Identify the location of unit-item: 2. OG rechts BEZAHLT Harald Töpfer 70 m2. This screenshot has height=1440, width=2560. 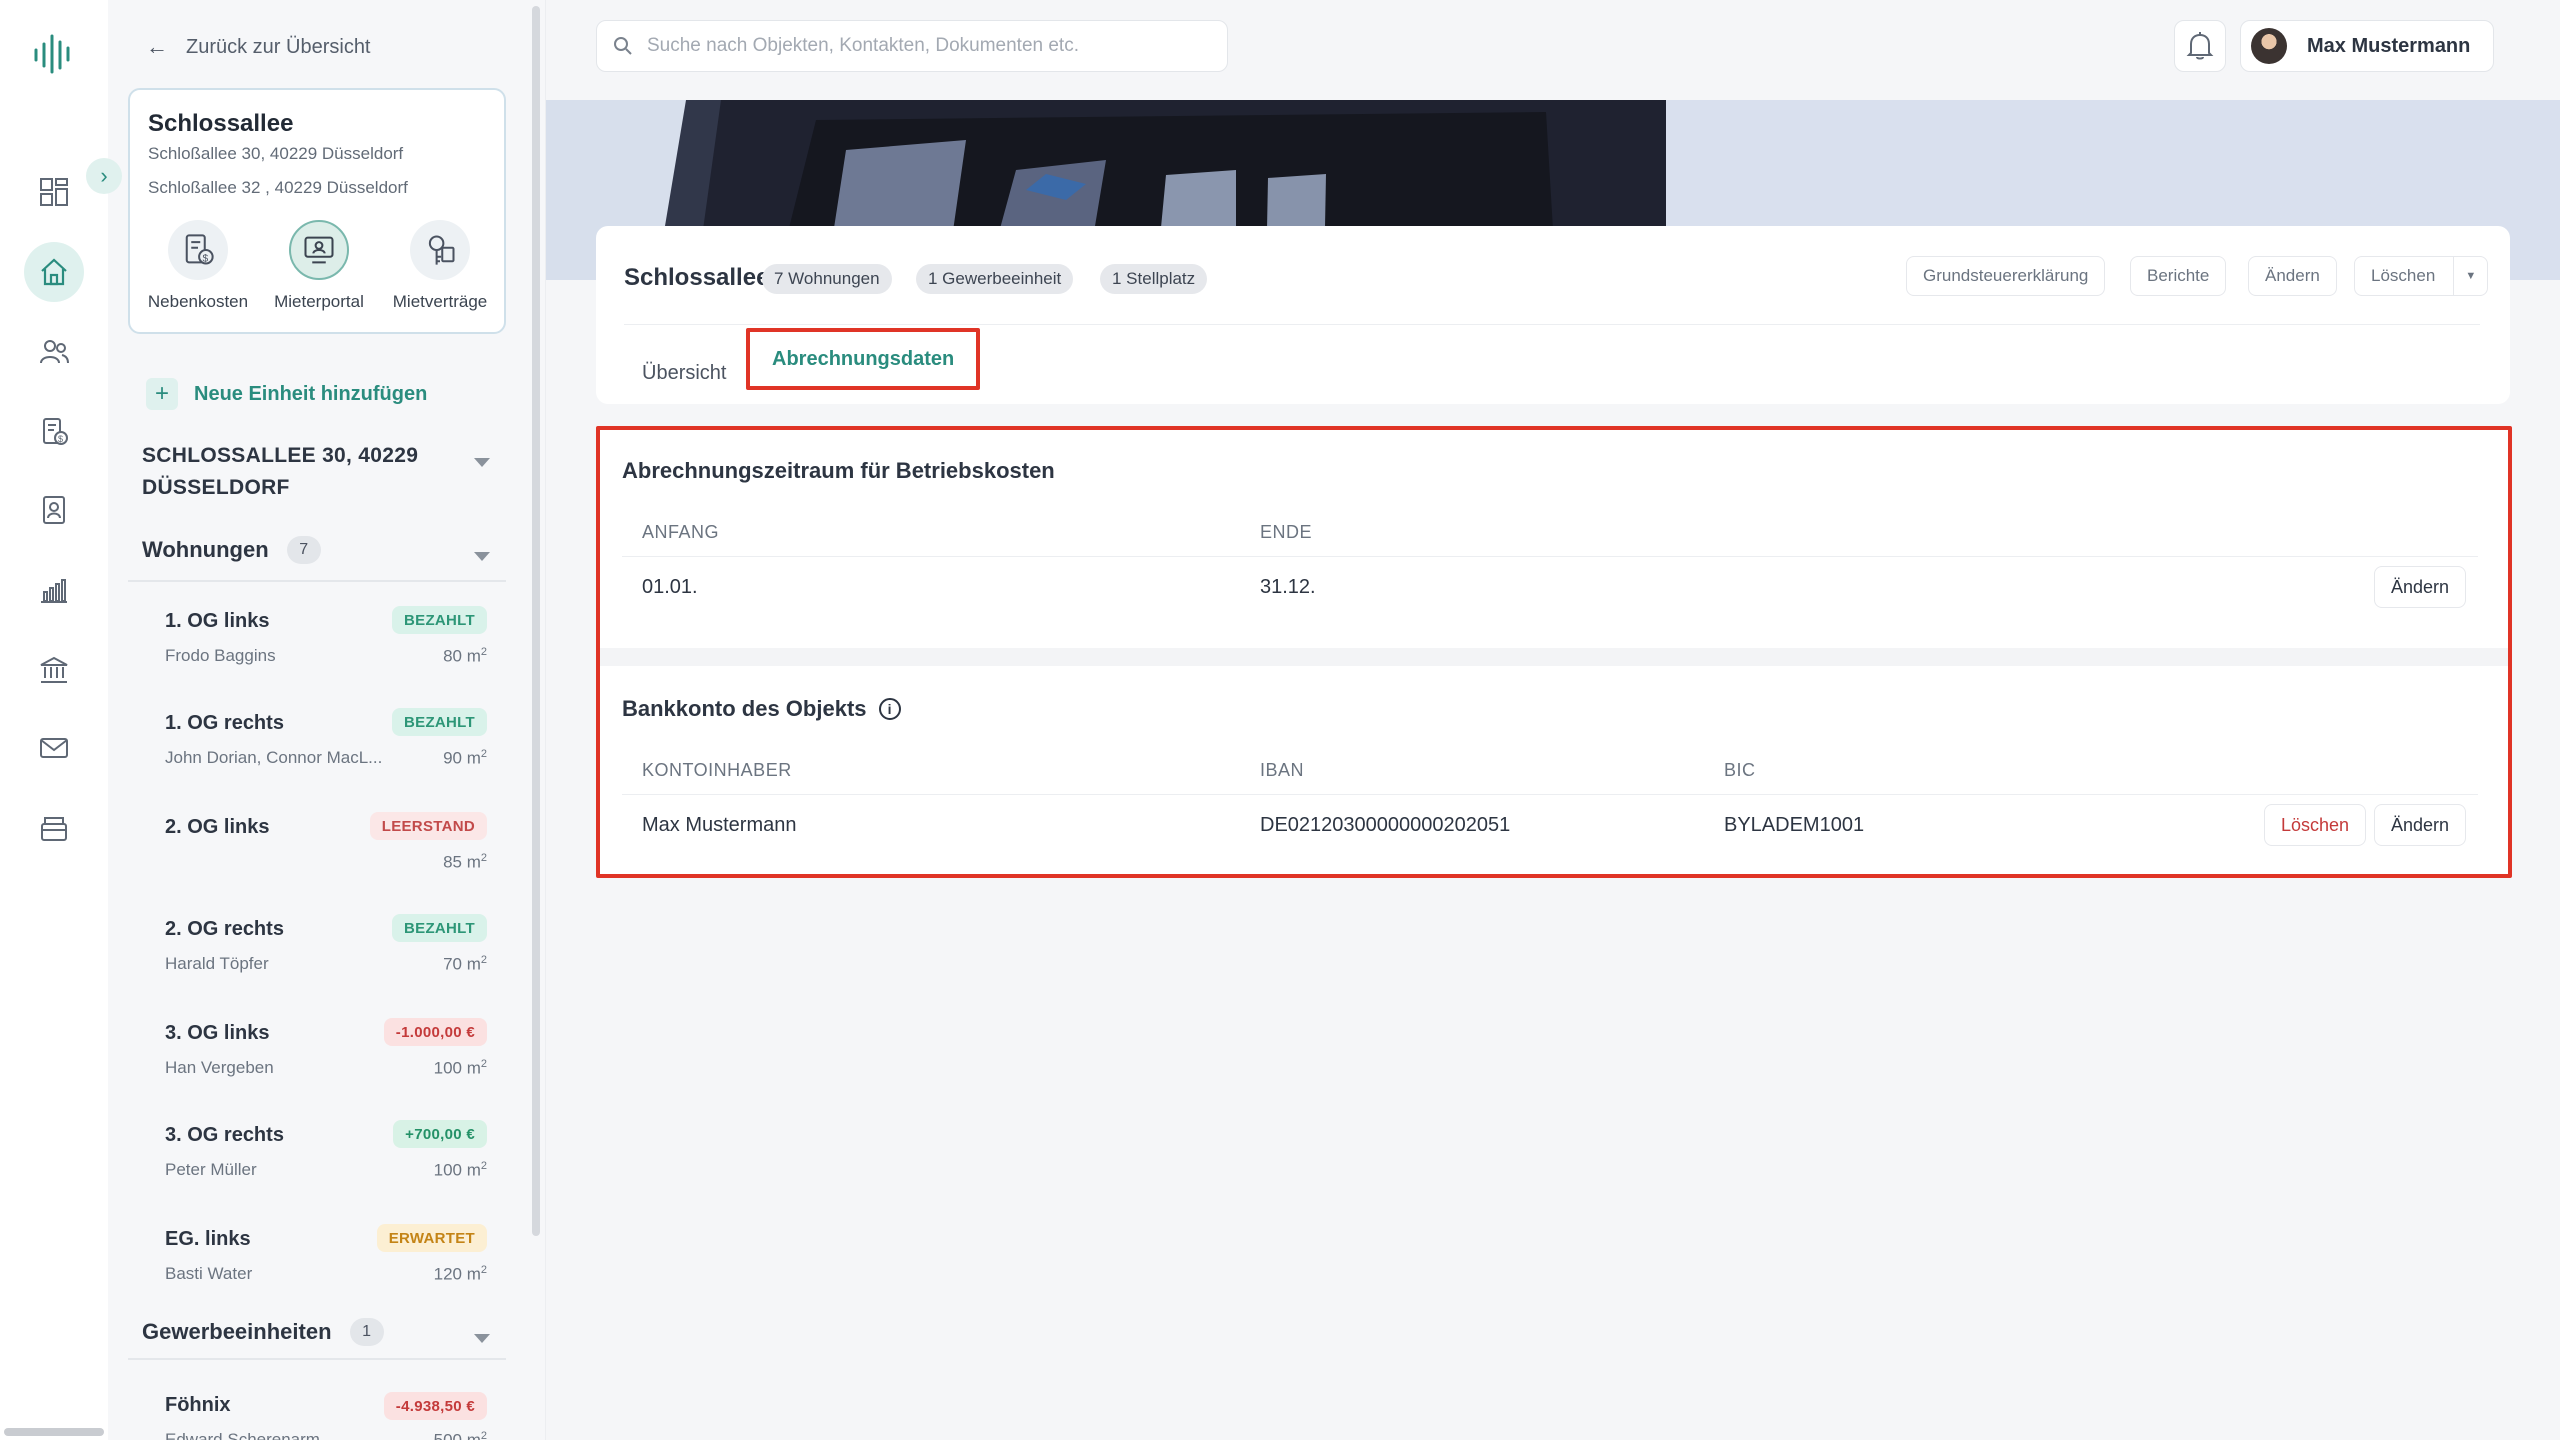
(326, 956).